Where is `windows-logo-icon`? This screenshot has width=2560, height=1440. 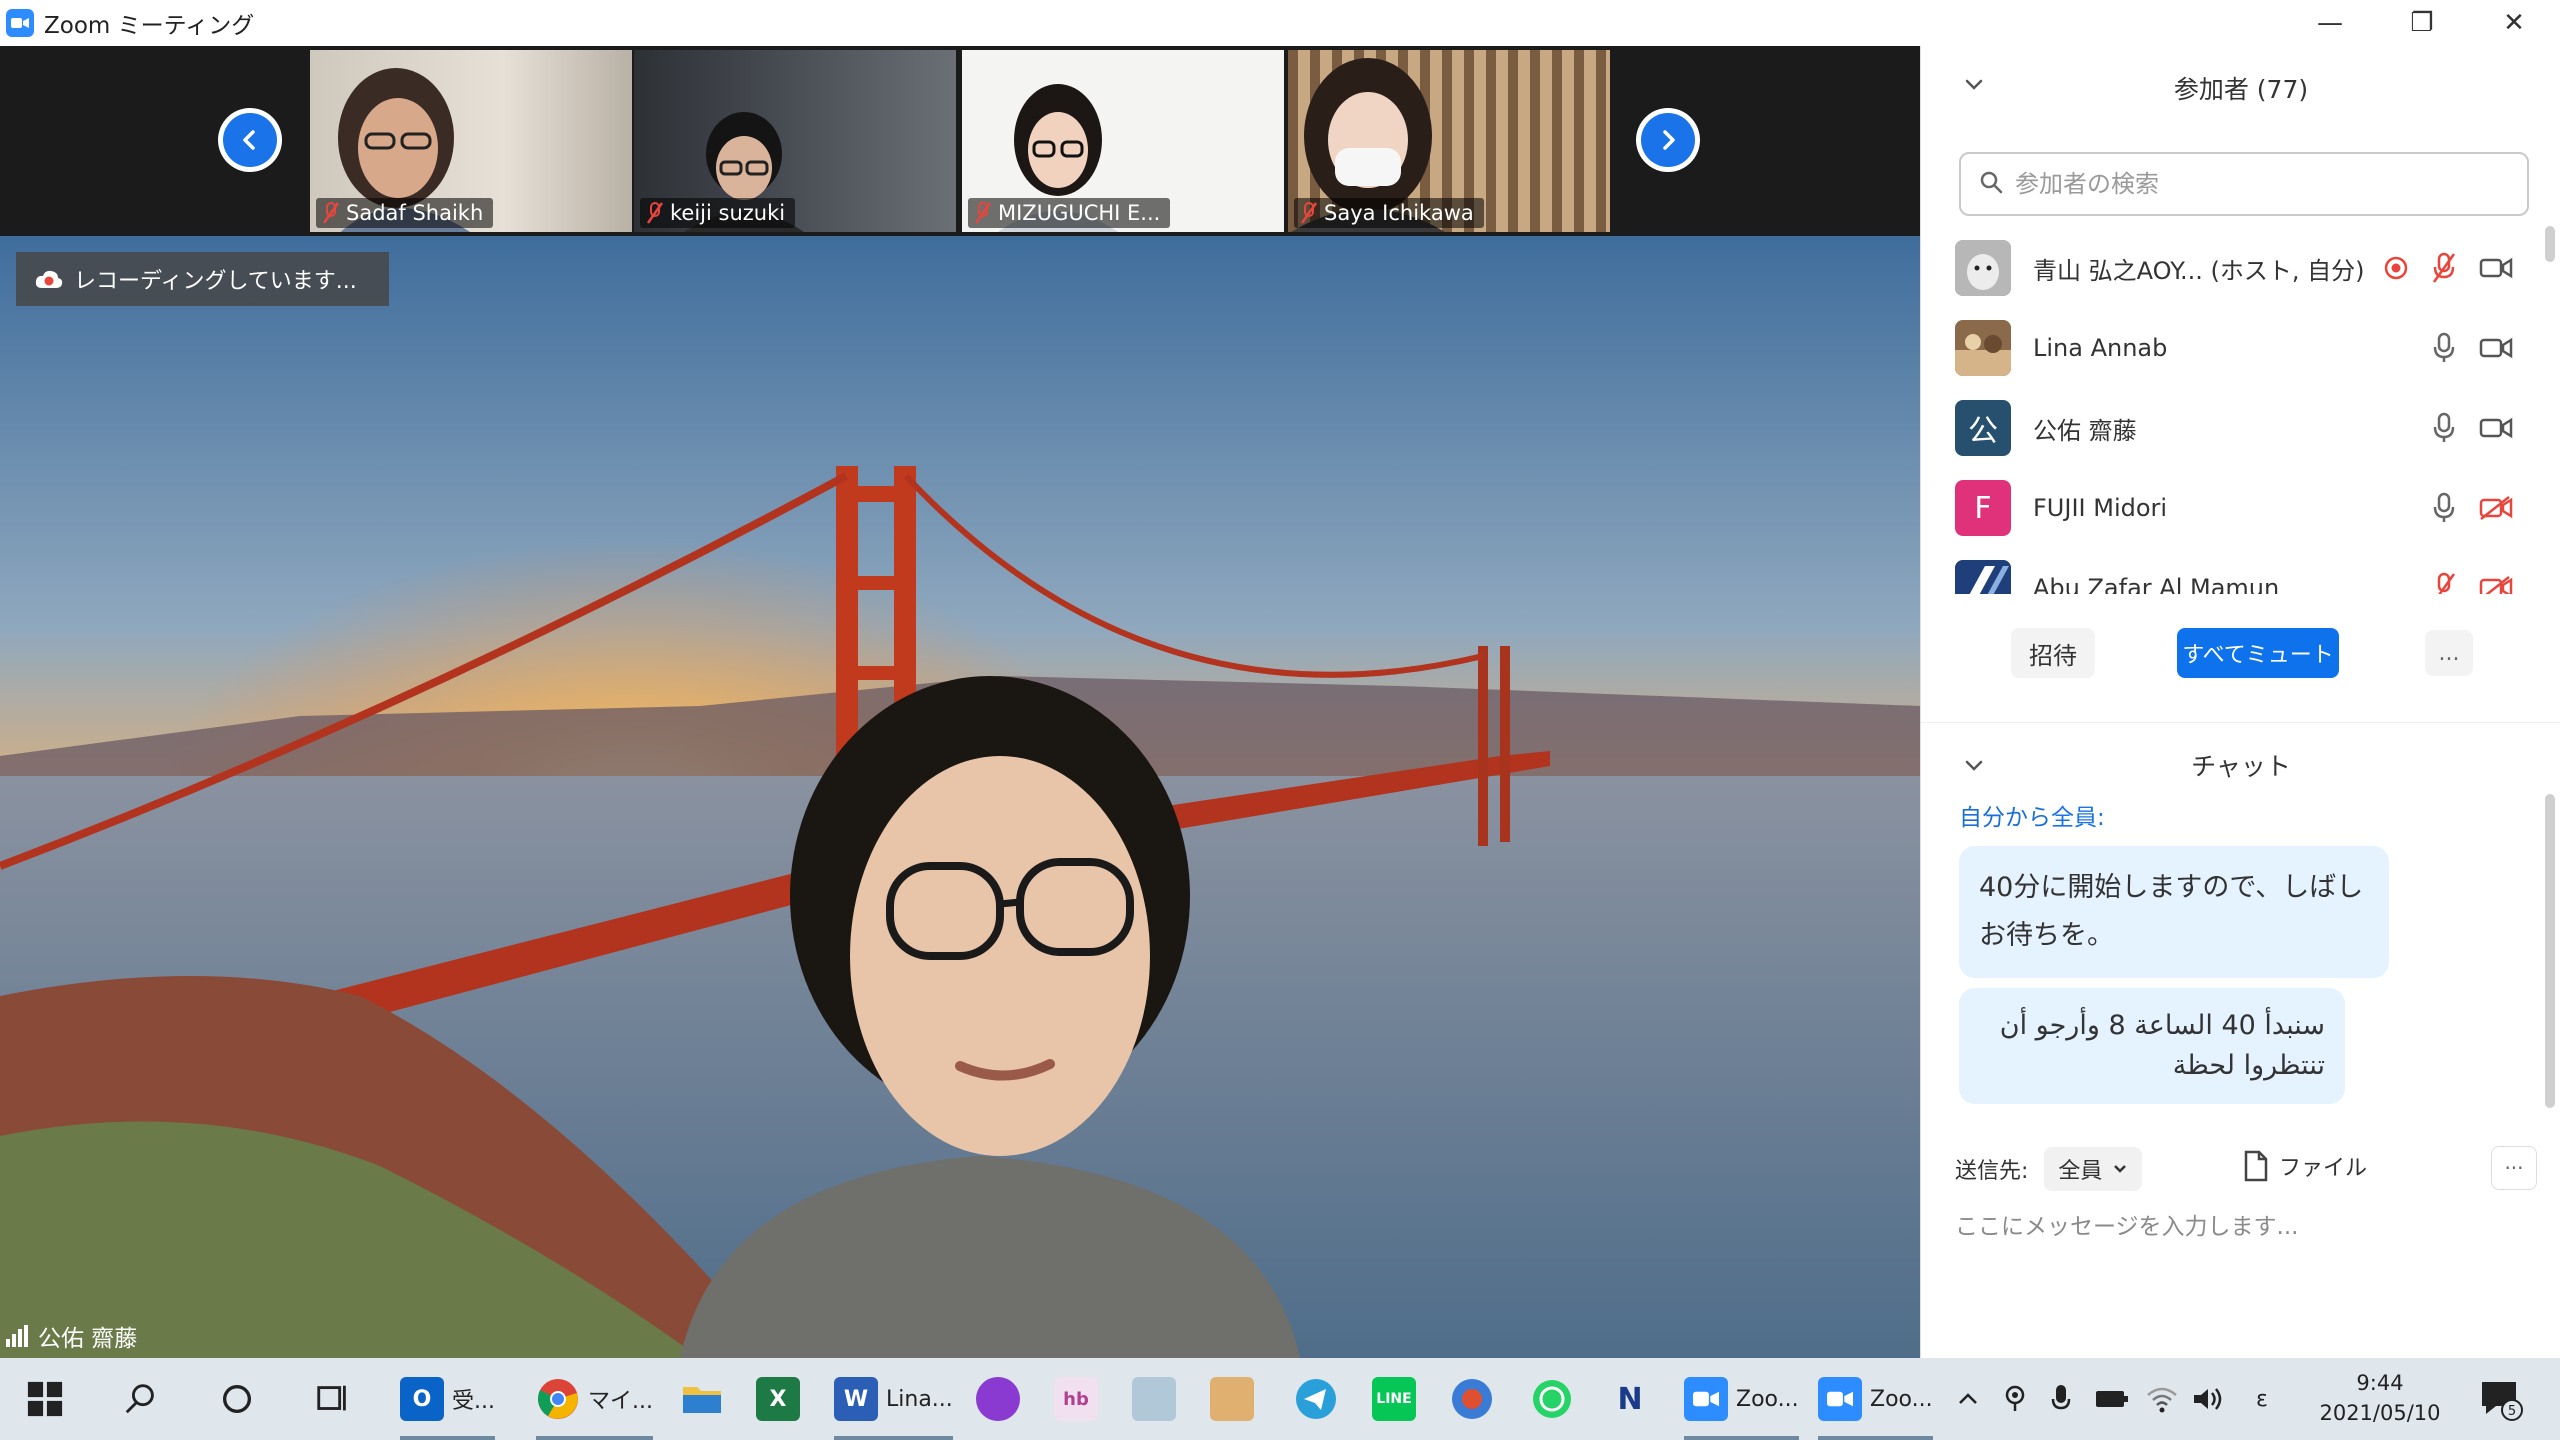 windows-logo-icon is located at coordinates (45, 1399).